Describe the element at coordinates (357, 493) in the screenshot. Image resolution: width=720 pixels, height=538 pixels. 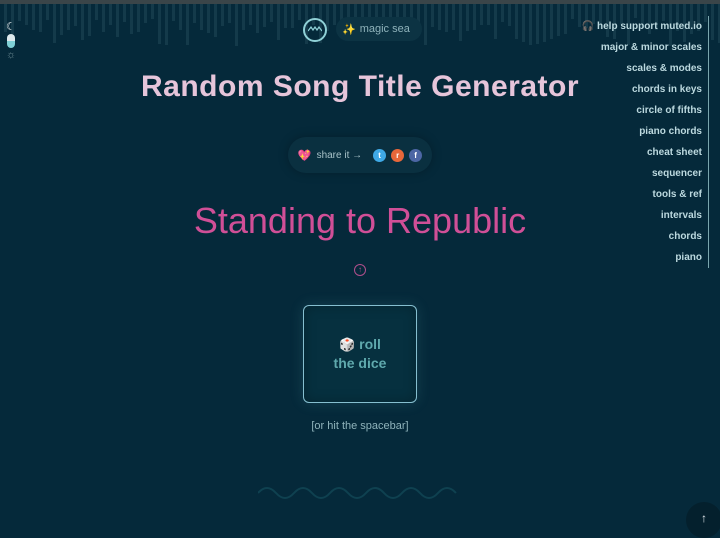
I see `wave-divider` at that location.